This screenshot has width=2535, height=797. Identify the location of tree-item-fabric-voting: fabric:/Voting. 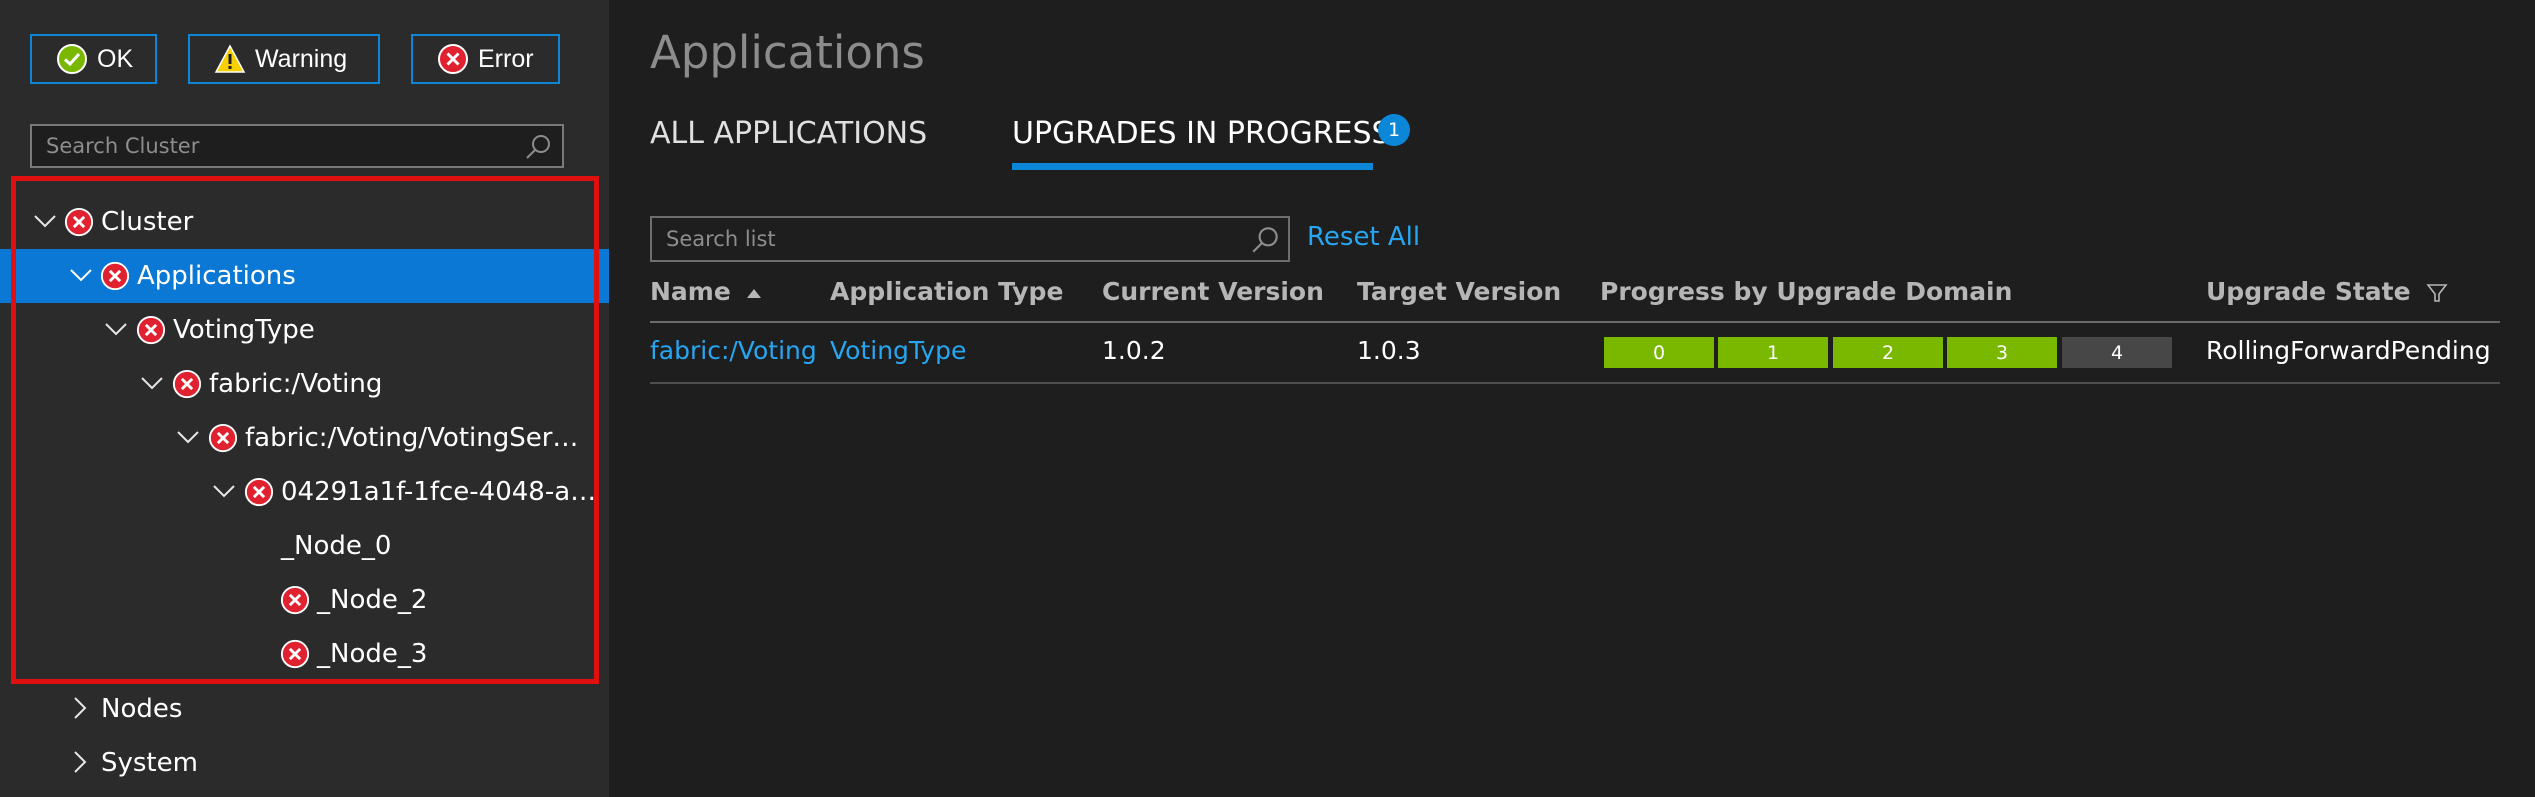
(304, 384).